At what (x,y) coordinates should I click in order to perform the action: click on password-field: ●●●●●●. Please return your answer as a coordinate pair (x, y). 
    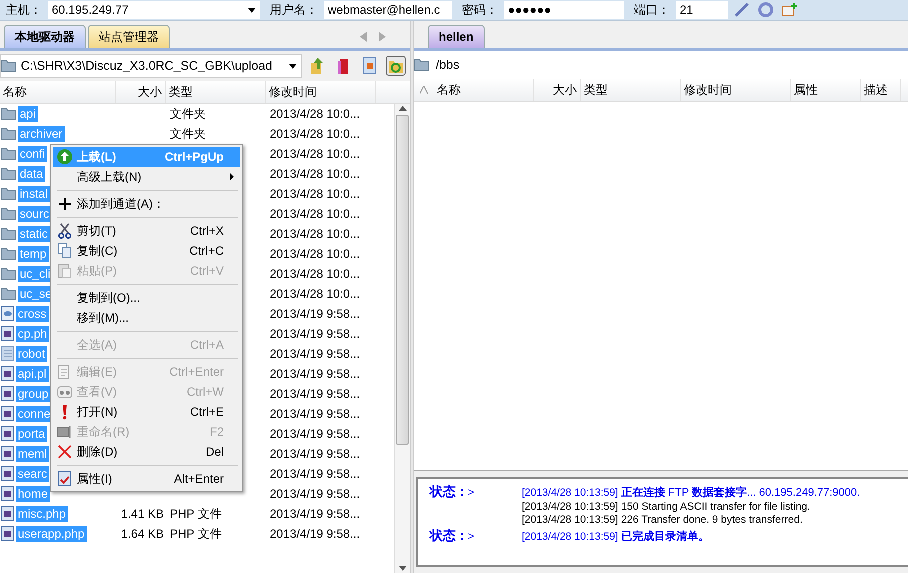
    Looking at the image, I should click on (564, 10).